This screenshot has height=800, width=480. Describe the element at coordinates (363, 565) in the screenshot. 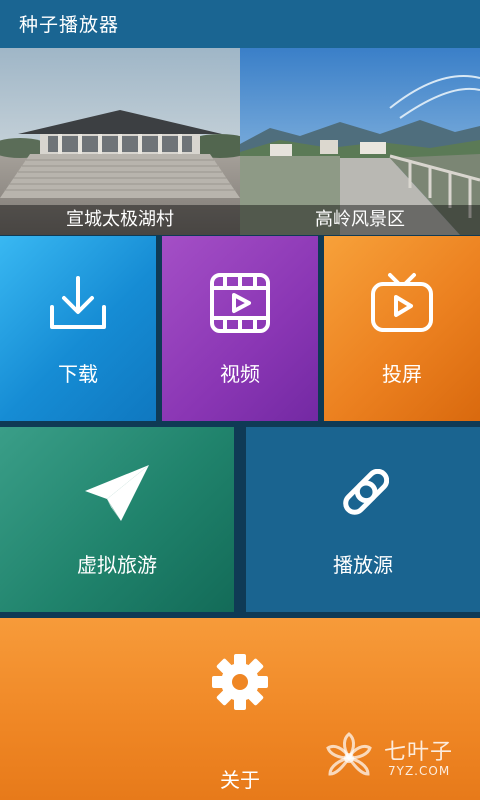

I see `play-source-label: 播放源` at that location.